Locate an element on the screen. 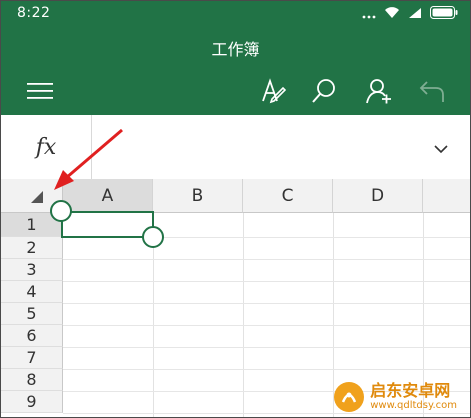 Image resolution: width=471 pixels, height=418 pixels. document-title: 工作簿 is located at coordinates (235, 49).